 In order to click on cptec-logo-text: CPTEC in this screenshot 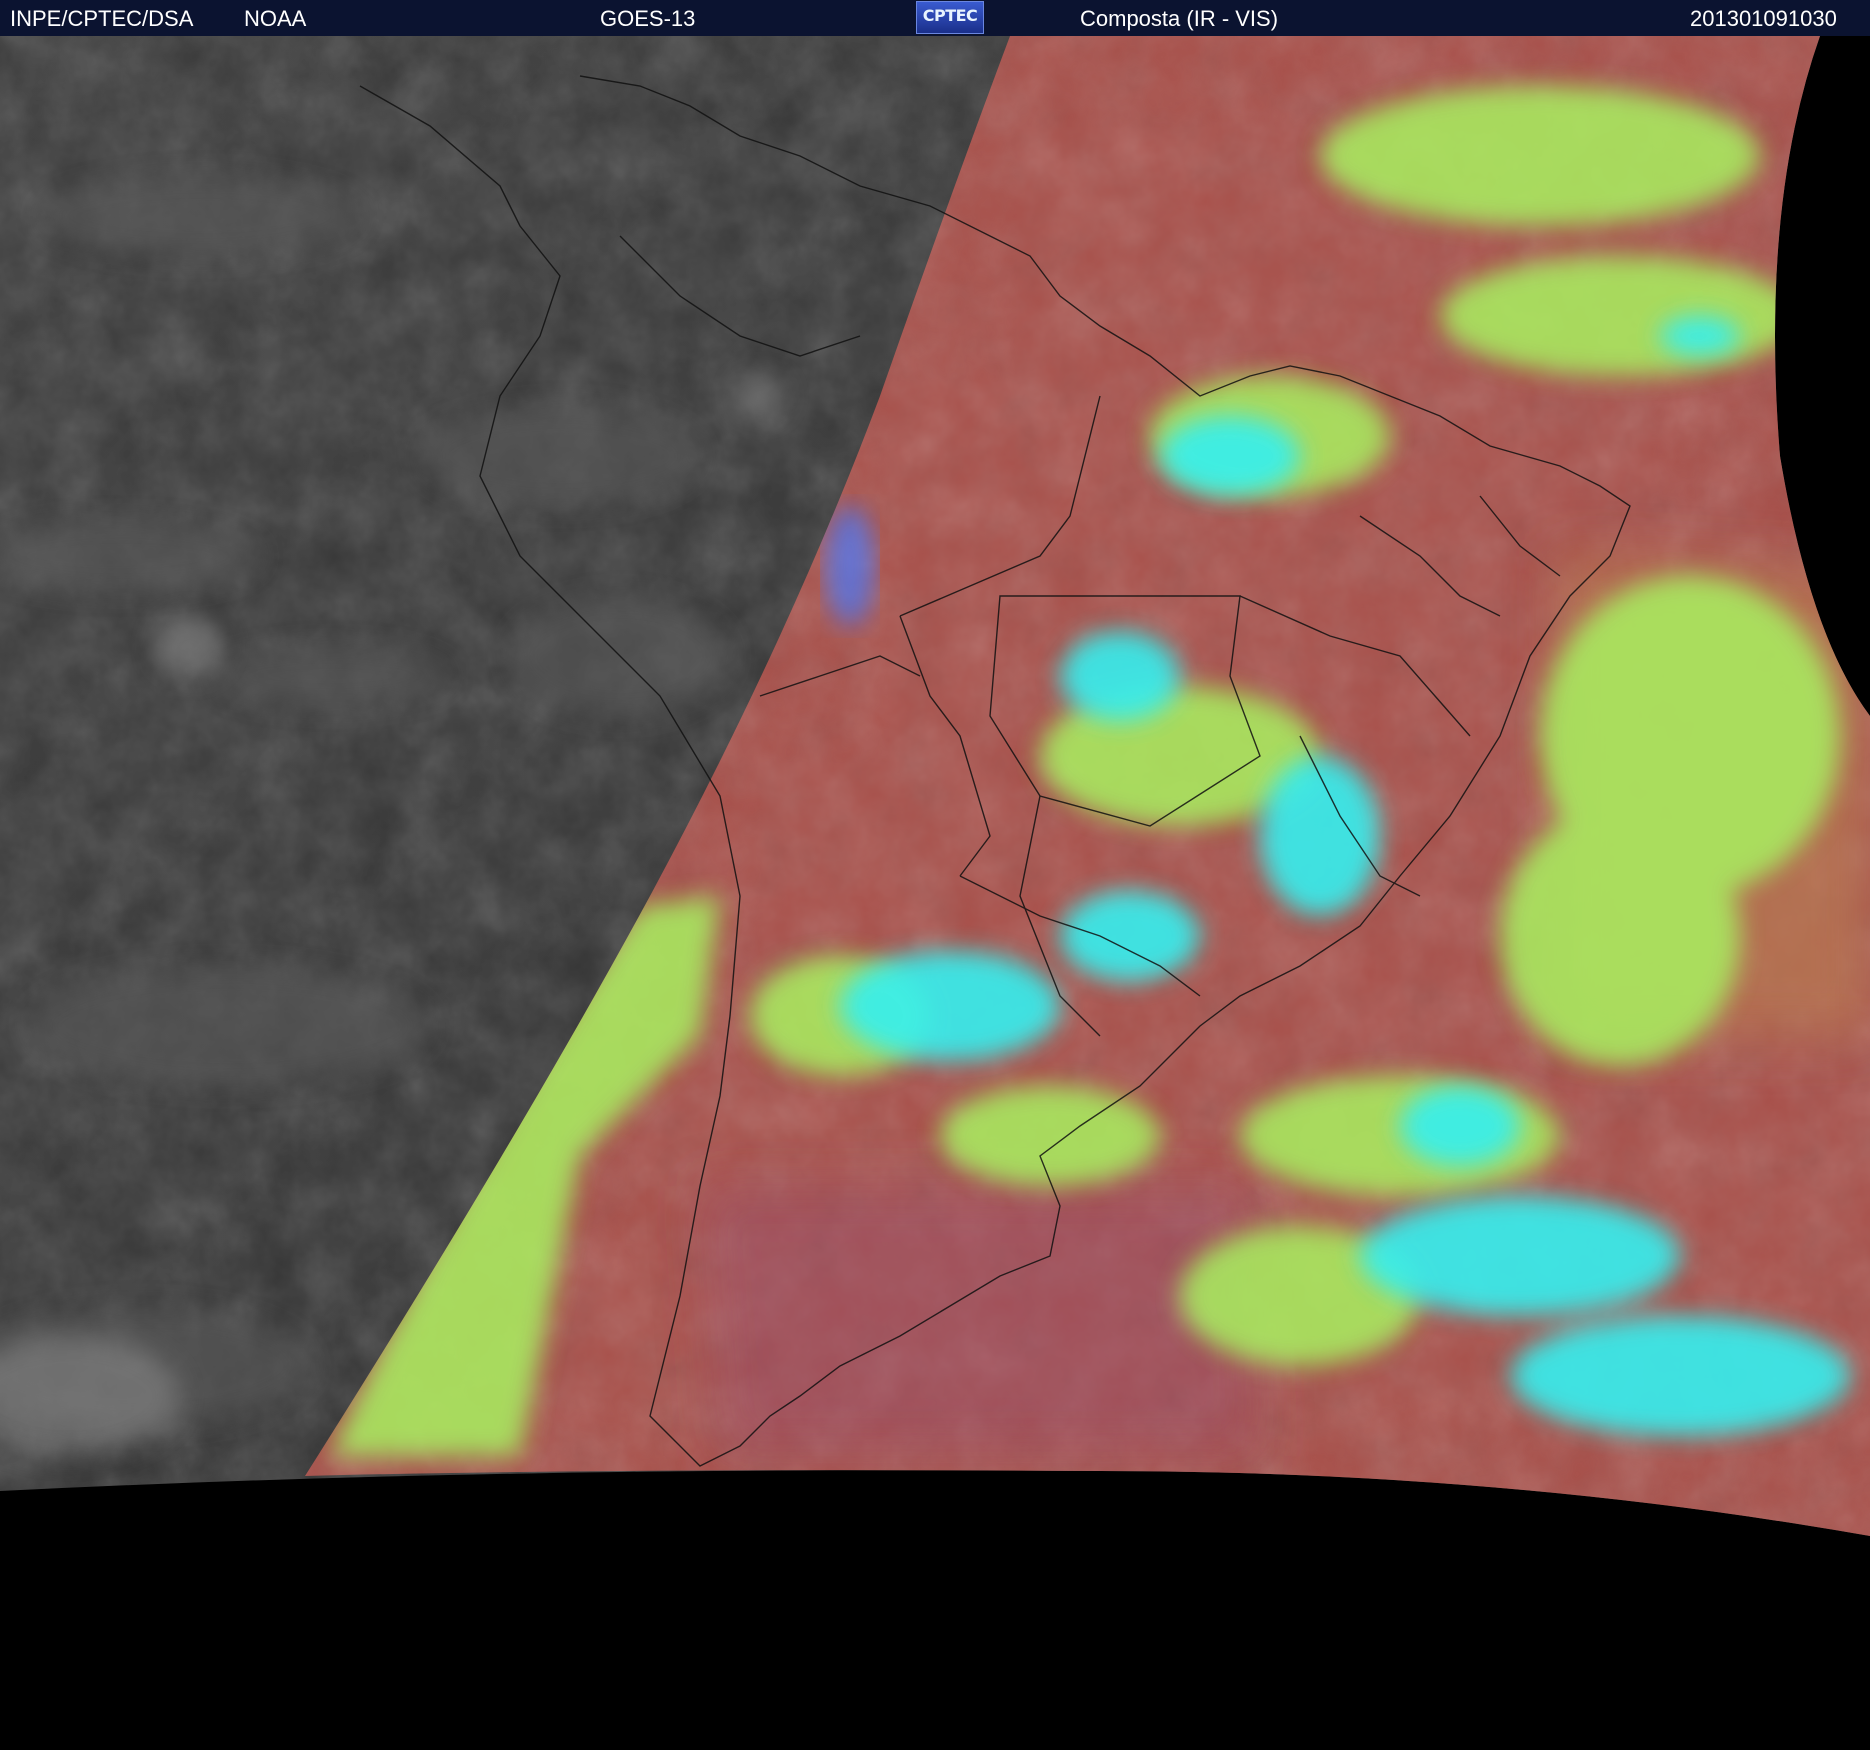, I will do `click(950, 15)`.